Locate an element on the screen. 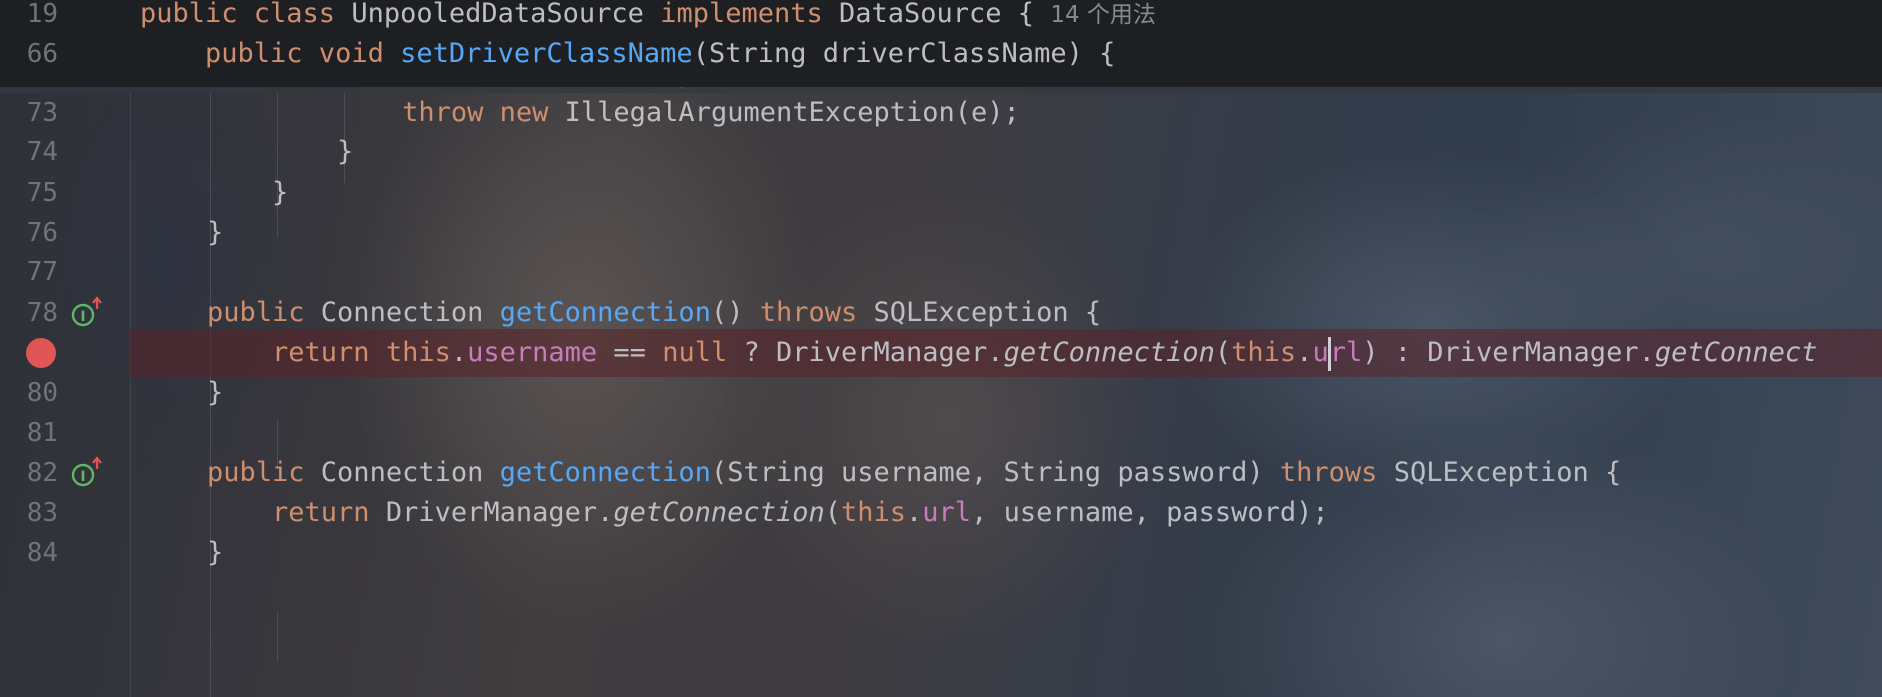  code-token: public void is located at coordinates (270, 53).